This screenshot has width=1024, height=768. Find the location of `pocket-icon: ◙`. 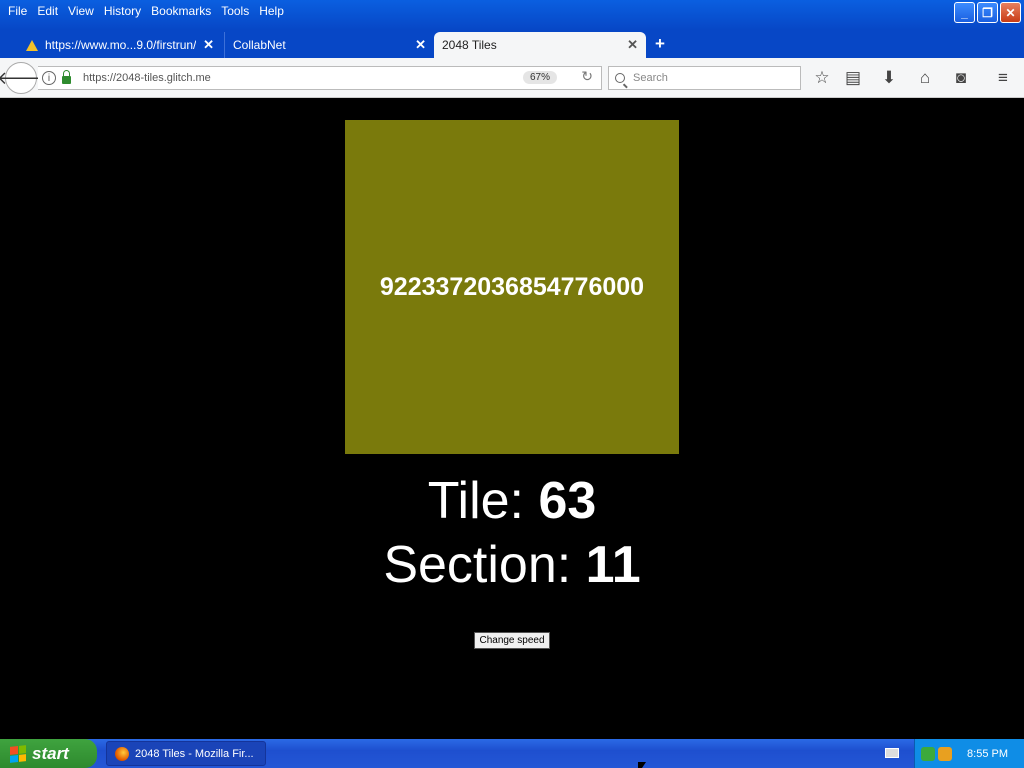

pocket-icon: ◙ is located at coordinates (961, 78).